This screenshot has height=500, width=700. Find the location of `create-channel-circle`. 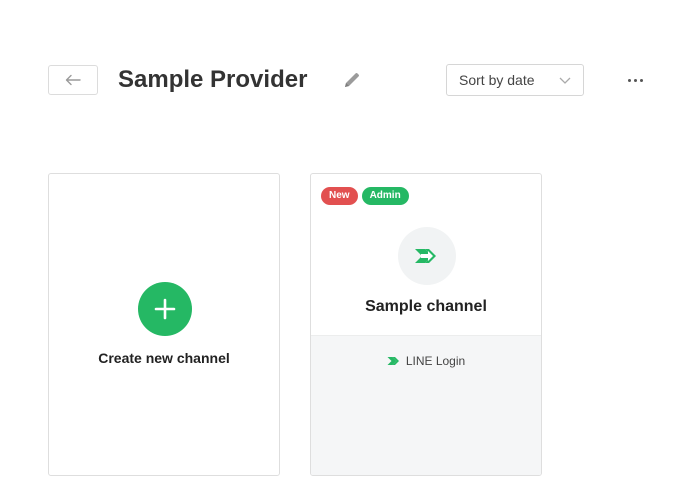

create-channel-circle is located at coordinates (165, 309).